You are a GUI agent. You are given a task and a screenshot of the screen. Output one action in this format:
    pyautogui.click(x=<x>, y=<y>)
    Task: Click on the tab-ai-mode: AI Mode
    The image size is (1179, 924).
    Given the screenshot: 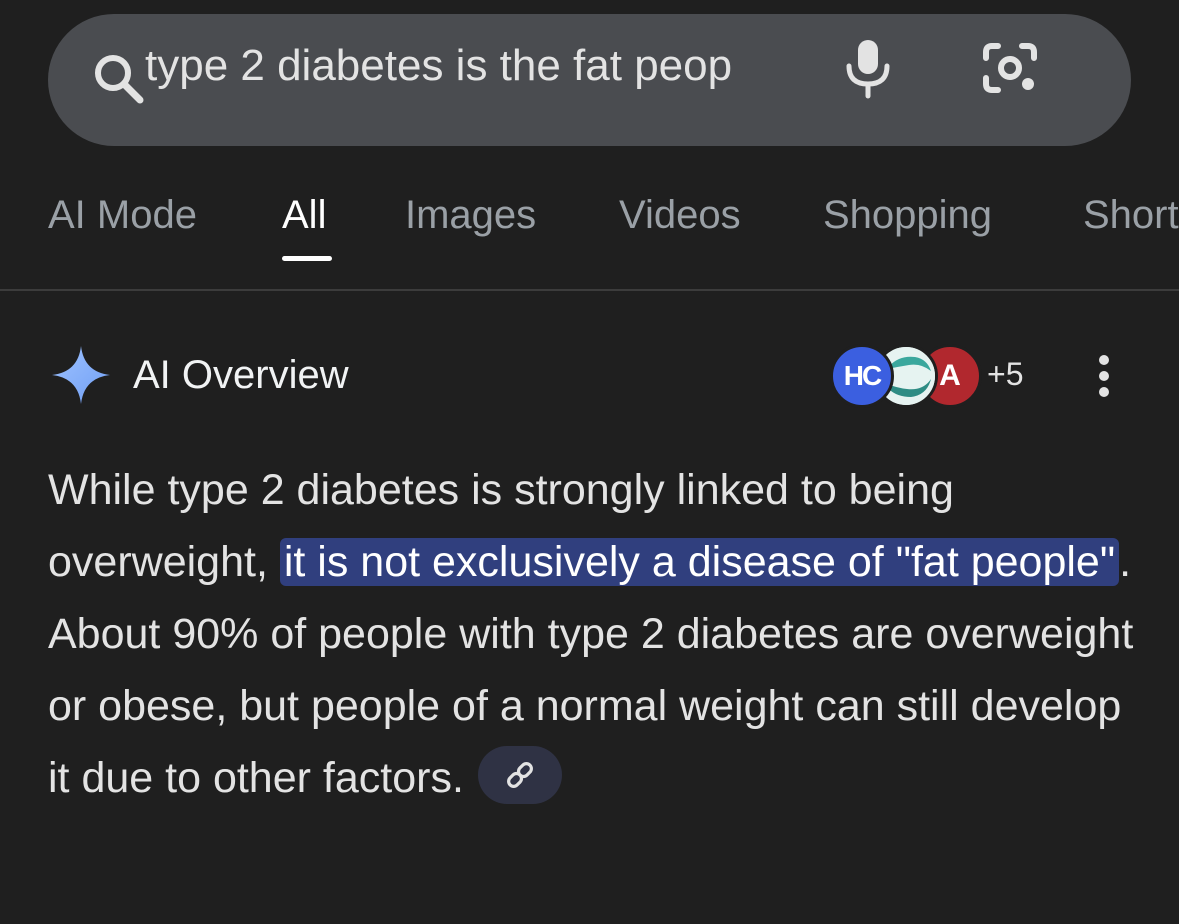 What is the action you would take?
    pyautogui.click(x=122, y=215)
    